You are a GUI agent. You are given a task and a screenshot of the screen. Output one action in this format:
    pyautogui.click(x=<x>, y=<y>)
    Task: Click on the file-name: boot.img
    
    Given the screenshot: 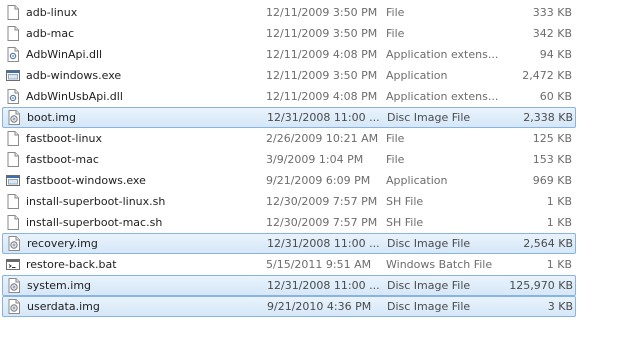 What is the action you would take?
    pyautogui.click(x=52, y=117)
    